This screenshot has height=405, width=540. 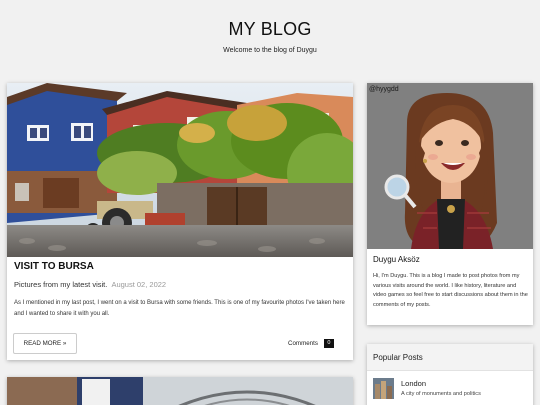 I want to click on comments-link: Comments 0, so click(x=311, y=343).